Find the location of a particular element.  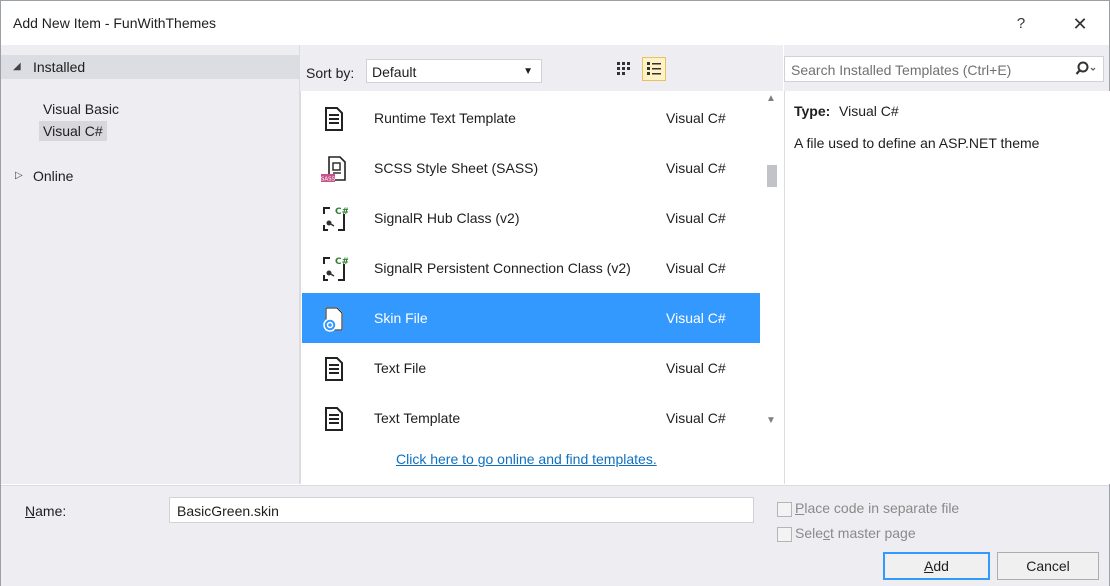

text-file-icon is located at coordinates (334, 369).